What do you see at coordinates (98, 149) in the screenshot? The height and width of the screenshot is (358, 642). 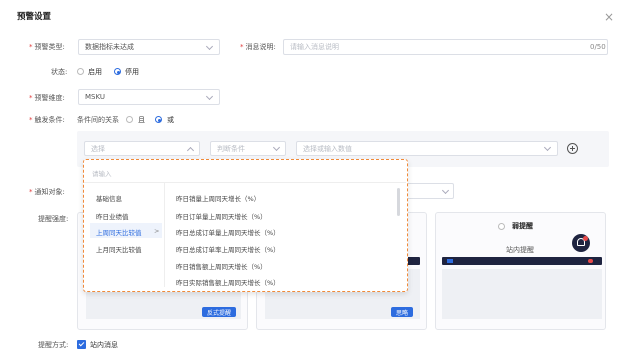 I see `condition-field-placeholder: 选择` at bounding box center [98, 149].